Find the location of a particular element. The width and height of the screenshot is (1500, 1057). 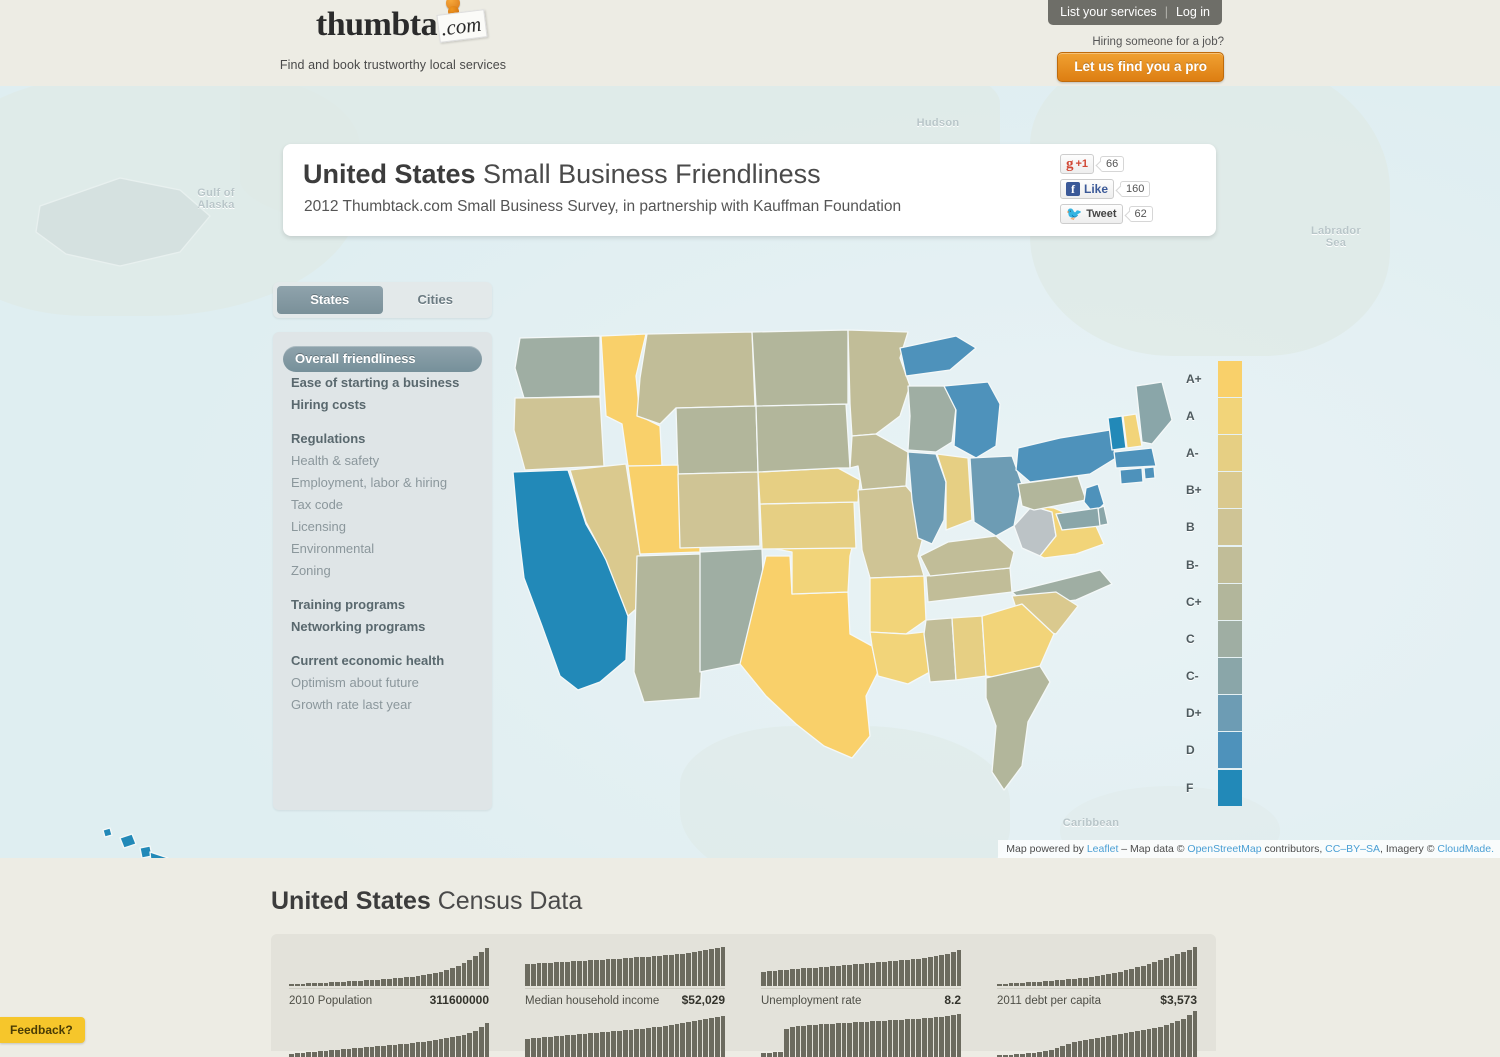

list-your-services-link: List your services is located at coordinates (1108, 12).